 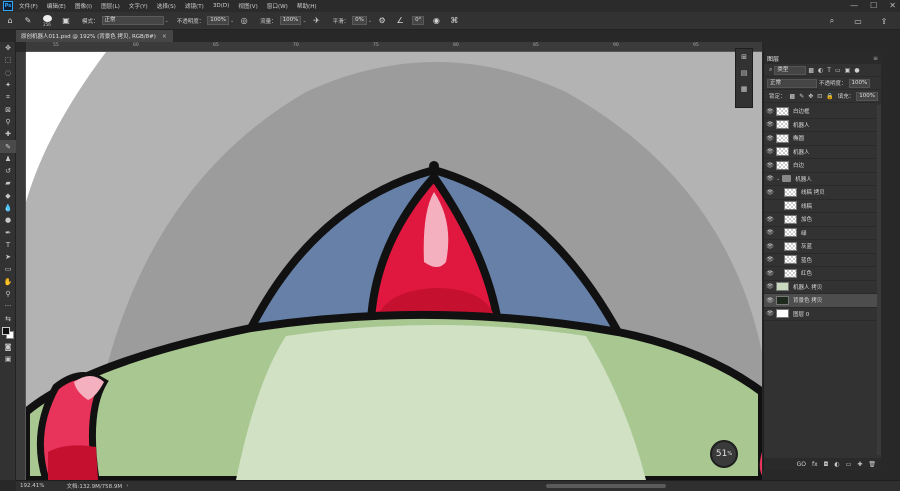 I want to click on blend-mode-select: 正常, so click(x=792, y=83).